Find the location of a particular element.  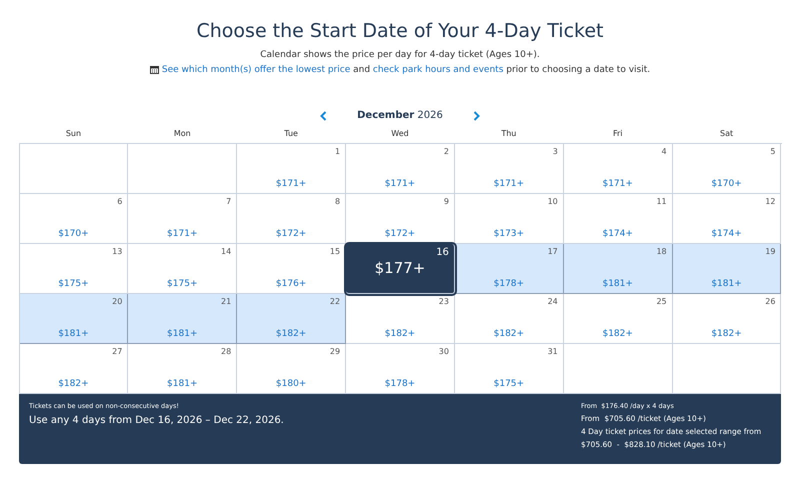

day-number: 29 is located at coordinates (335, 351).